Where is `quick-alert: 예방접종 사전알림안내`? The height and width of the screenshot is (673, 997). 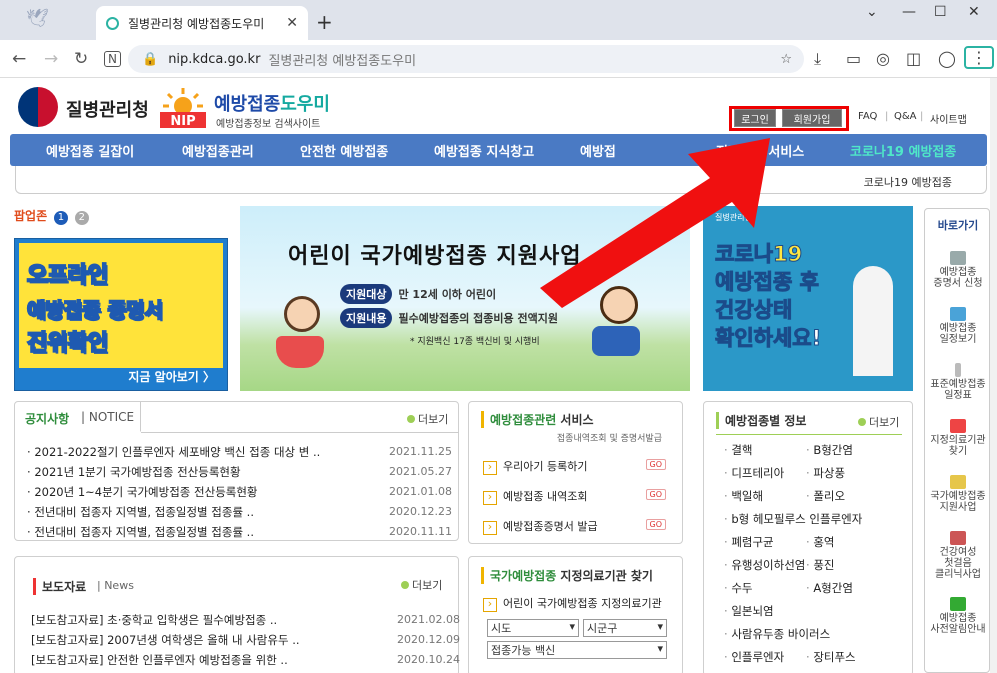 quick-alert: 예방접종 사전알림안내 is located at coordinates (957, 616).